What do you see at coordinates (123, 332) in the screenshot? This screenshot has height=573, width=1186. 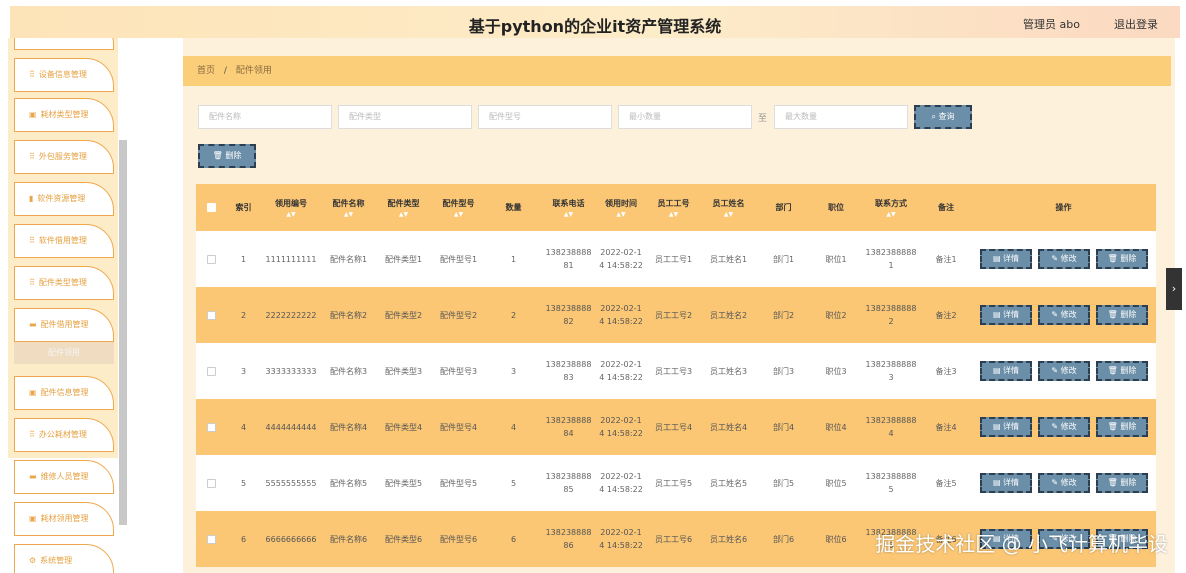 I see `sidebar-scrollbar` at bounding box center [123, 332].